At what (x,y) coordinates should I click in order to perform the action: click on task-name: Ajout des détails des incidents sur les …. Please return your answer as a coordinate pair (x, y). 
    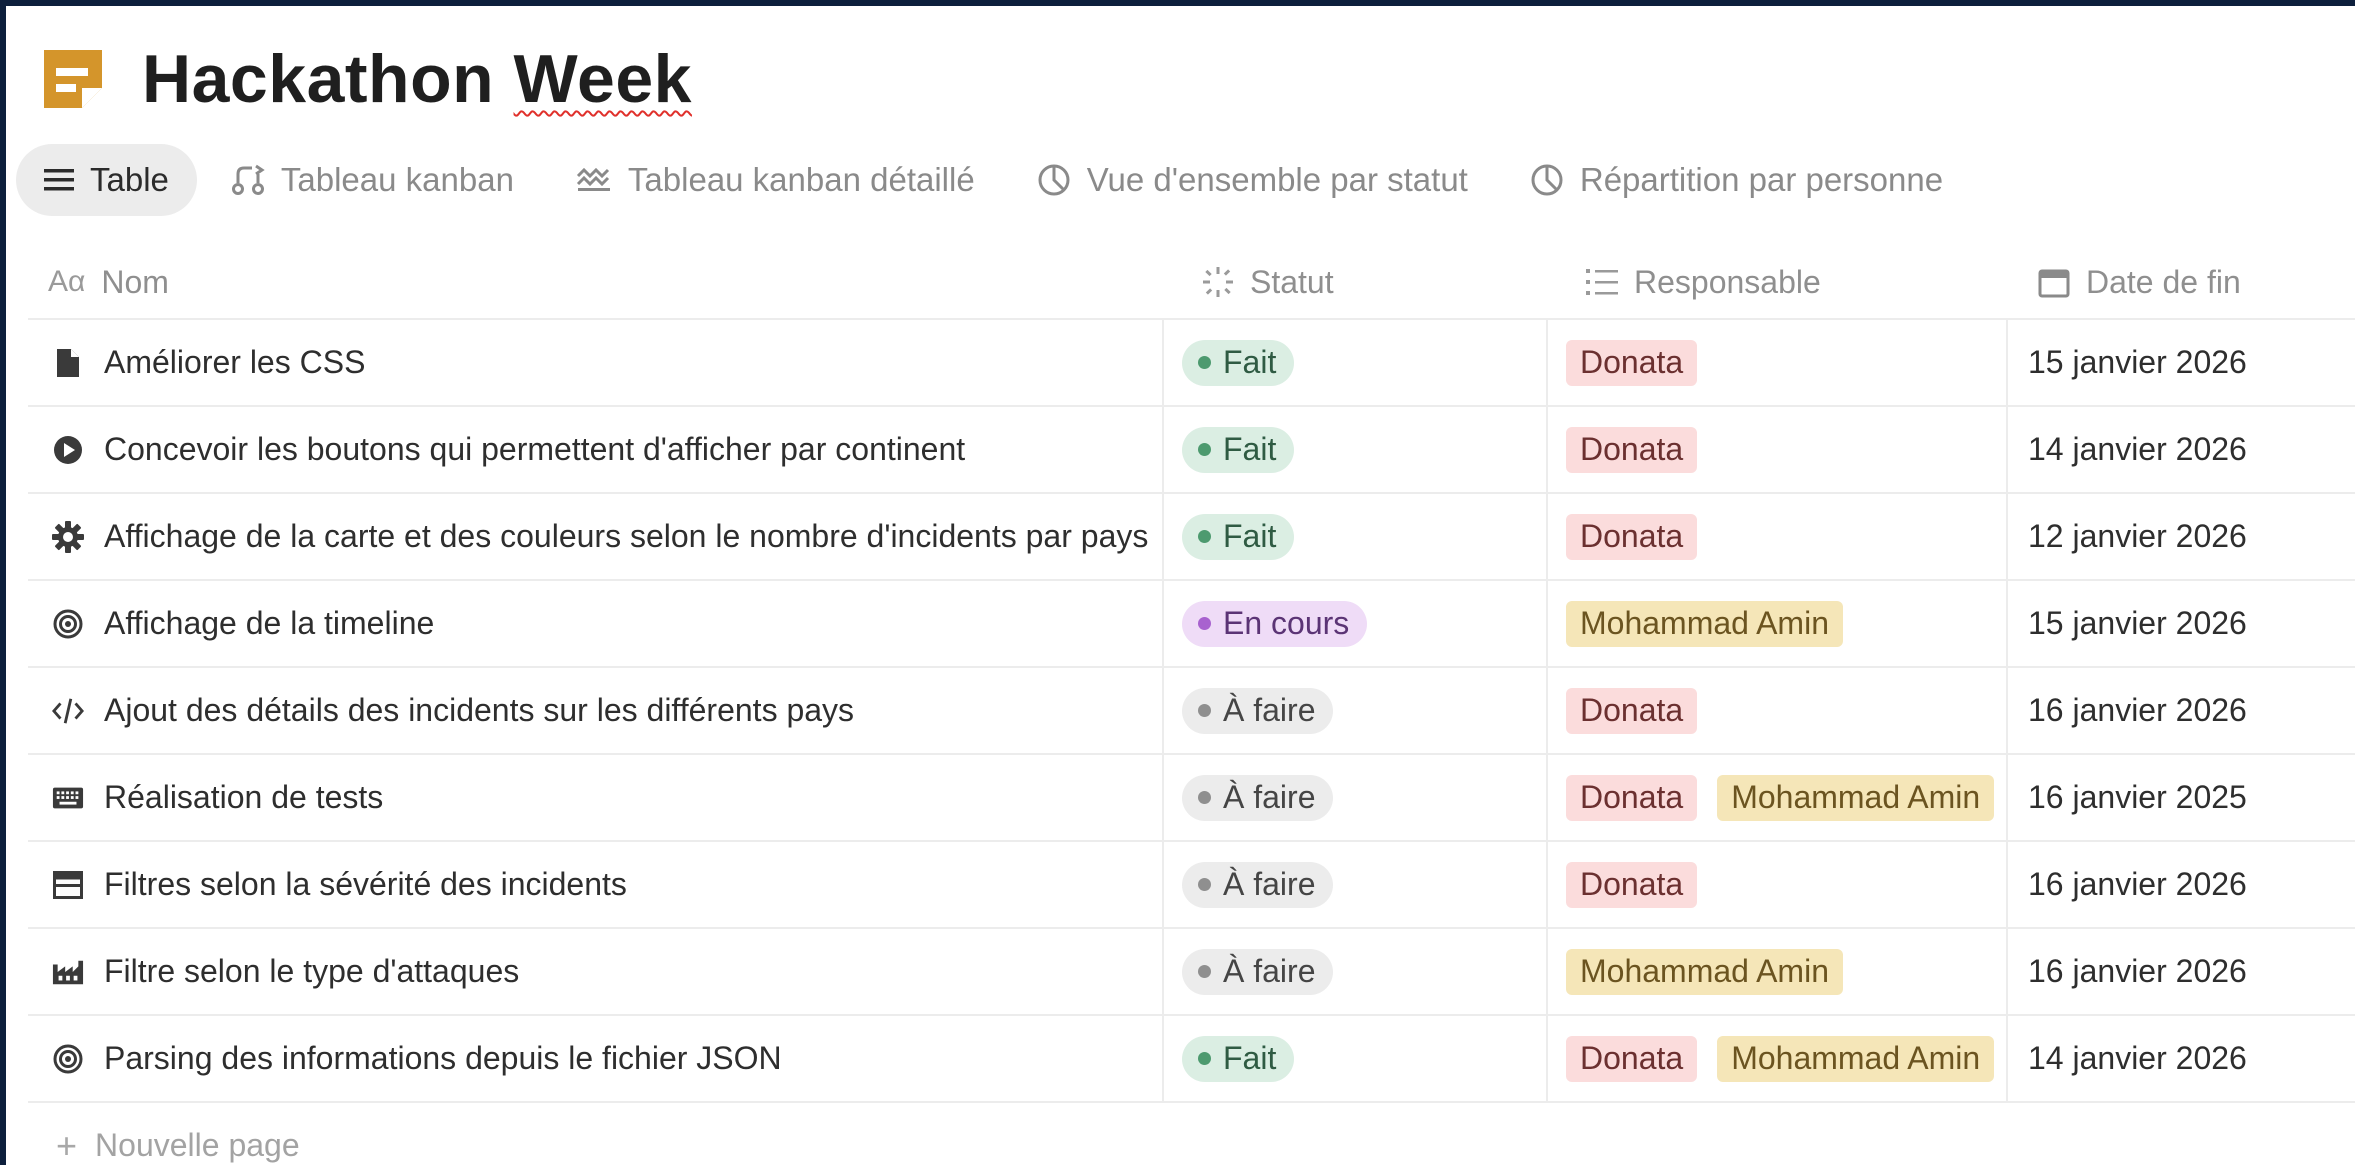
    Looking at the image, I should click on (479, 710).